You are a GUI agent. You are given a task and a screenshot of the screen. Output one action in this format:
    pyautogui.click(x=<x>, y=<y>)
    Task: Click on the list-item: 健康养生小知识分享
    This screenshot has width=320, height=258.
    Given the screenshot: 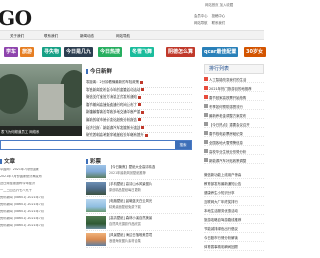 What is the action you would take?
    pyautogui.click(x=234, y=192)
    